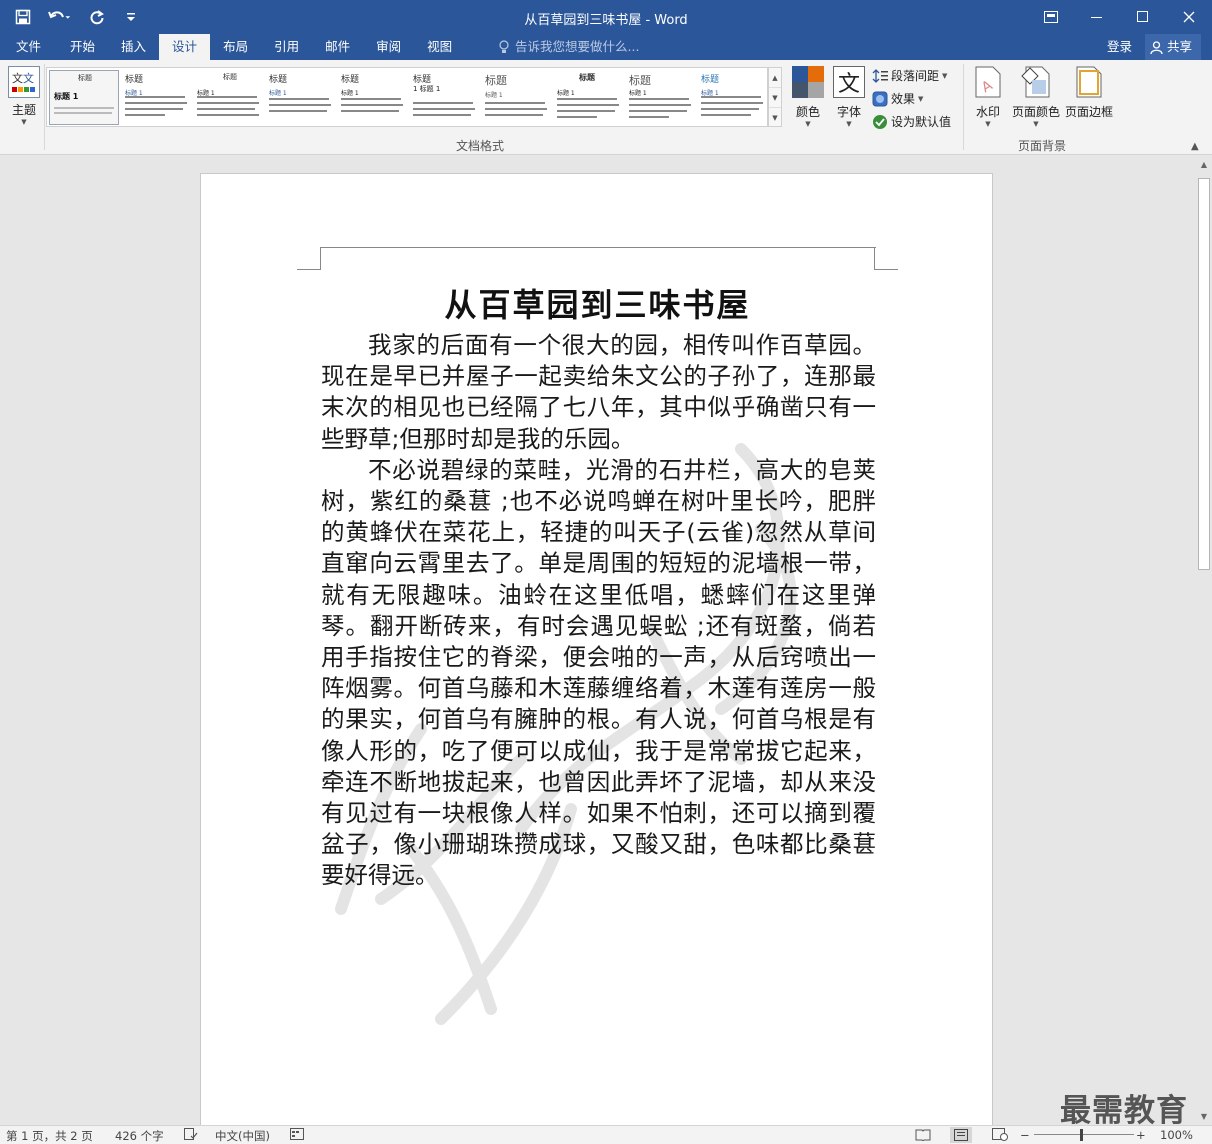 This screenshot has width=1212, height=1144. What do you see at coordinates (1025, 1135) in the screenshot?
I see `zoom-out-button: −` at bounding box center [1025, 1135].